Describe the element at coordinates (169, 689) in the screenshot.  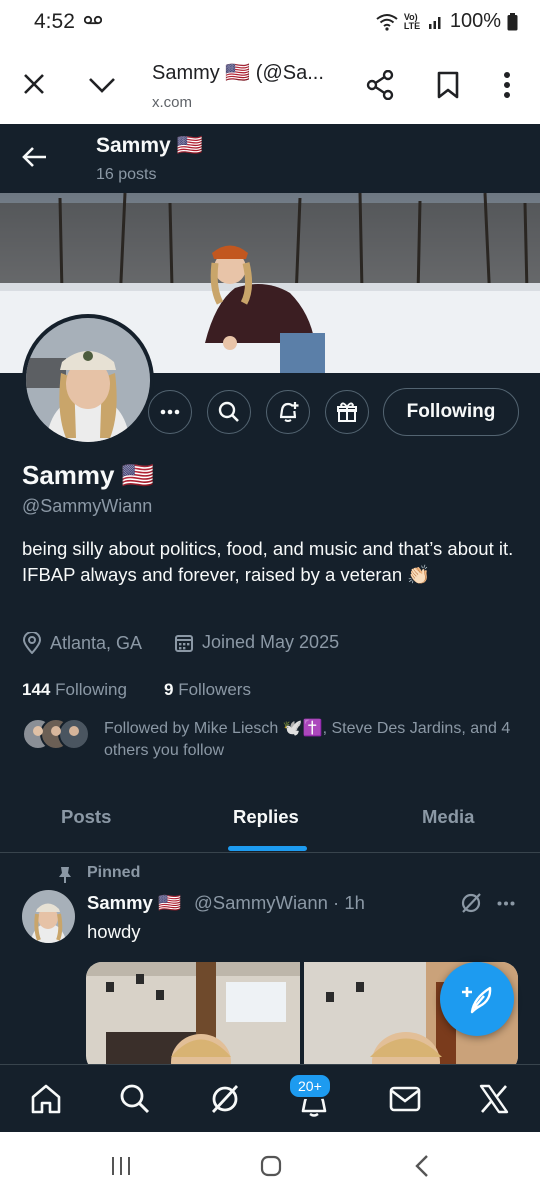
I see `followers-count: 9` at that location.